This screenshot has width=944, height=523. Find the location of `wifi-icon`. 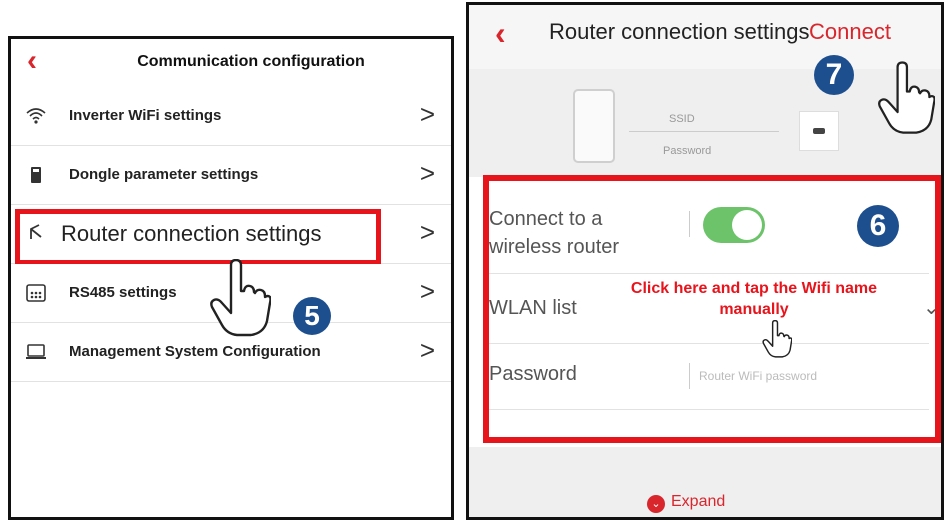

wifi-icon is located at coordinates (36, 116).